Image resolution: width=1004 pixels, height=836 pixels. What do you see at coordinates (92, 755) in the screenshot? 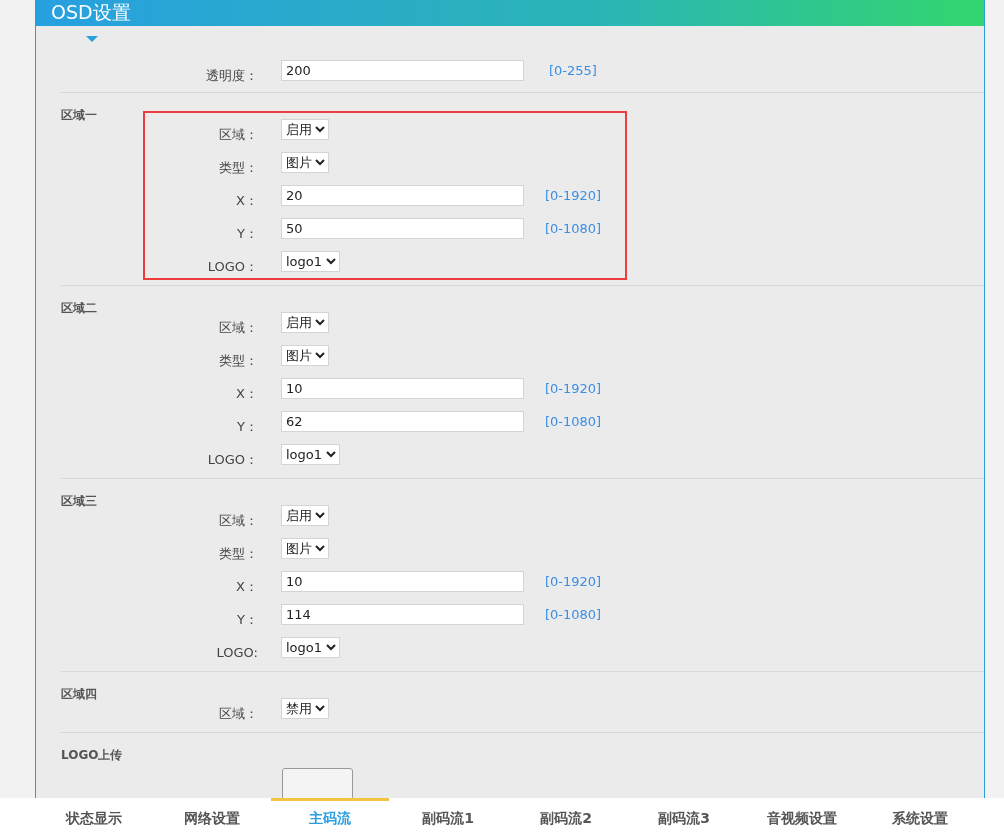
I see `section-title: LOGO上传` at bounding box center [92, 755].